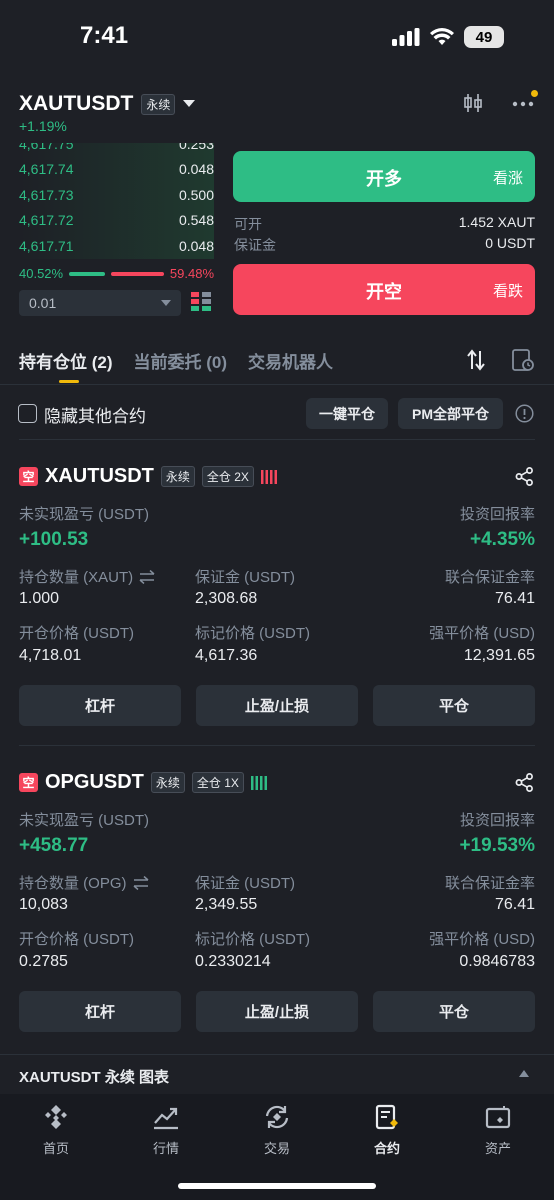 The height and width of the screenshot is (1200, 554). What do you see at coordinates (84, 820) in the screenshot?
I see `pnl-label: 未实现盈亏 (USDT)` at bounding box center [84, 820].